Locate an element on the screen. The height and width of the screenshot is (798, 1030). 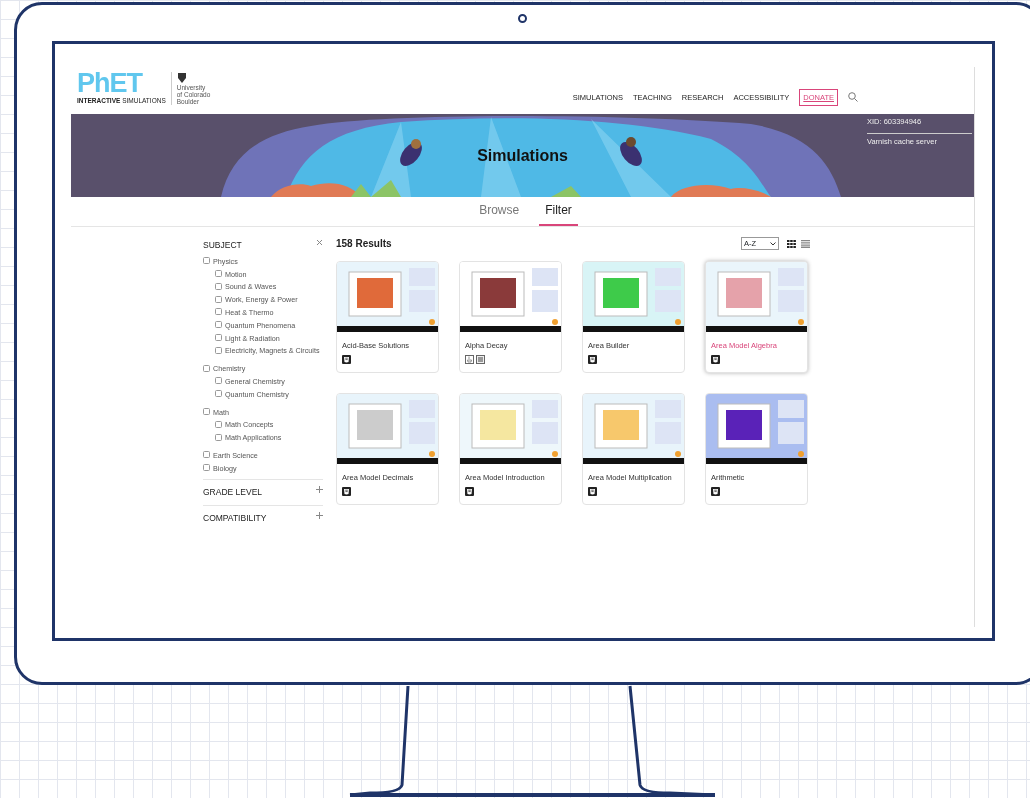
close-icon is located at coordinates (319, 242).